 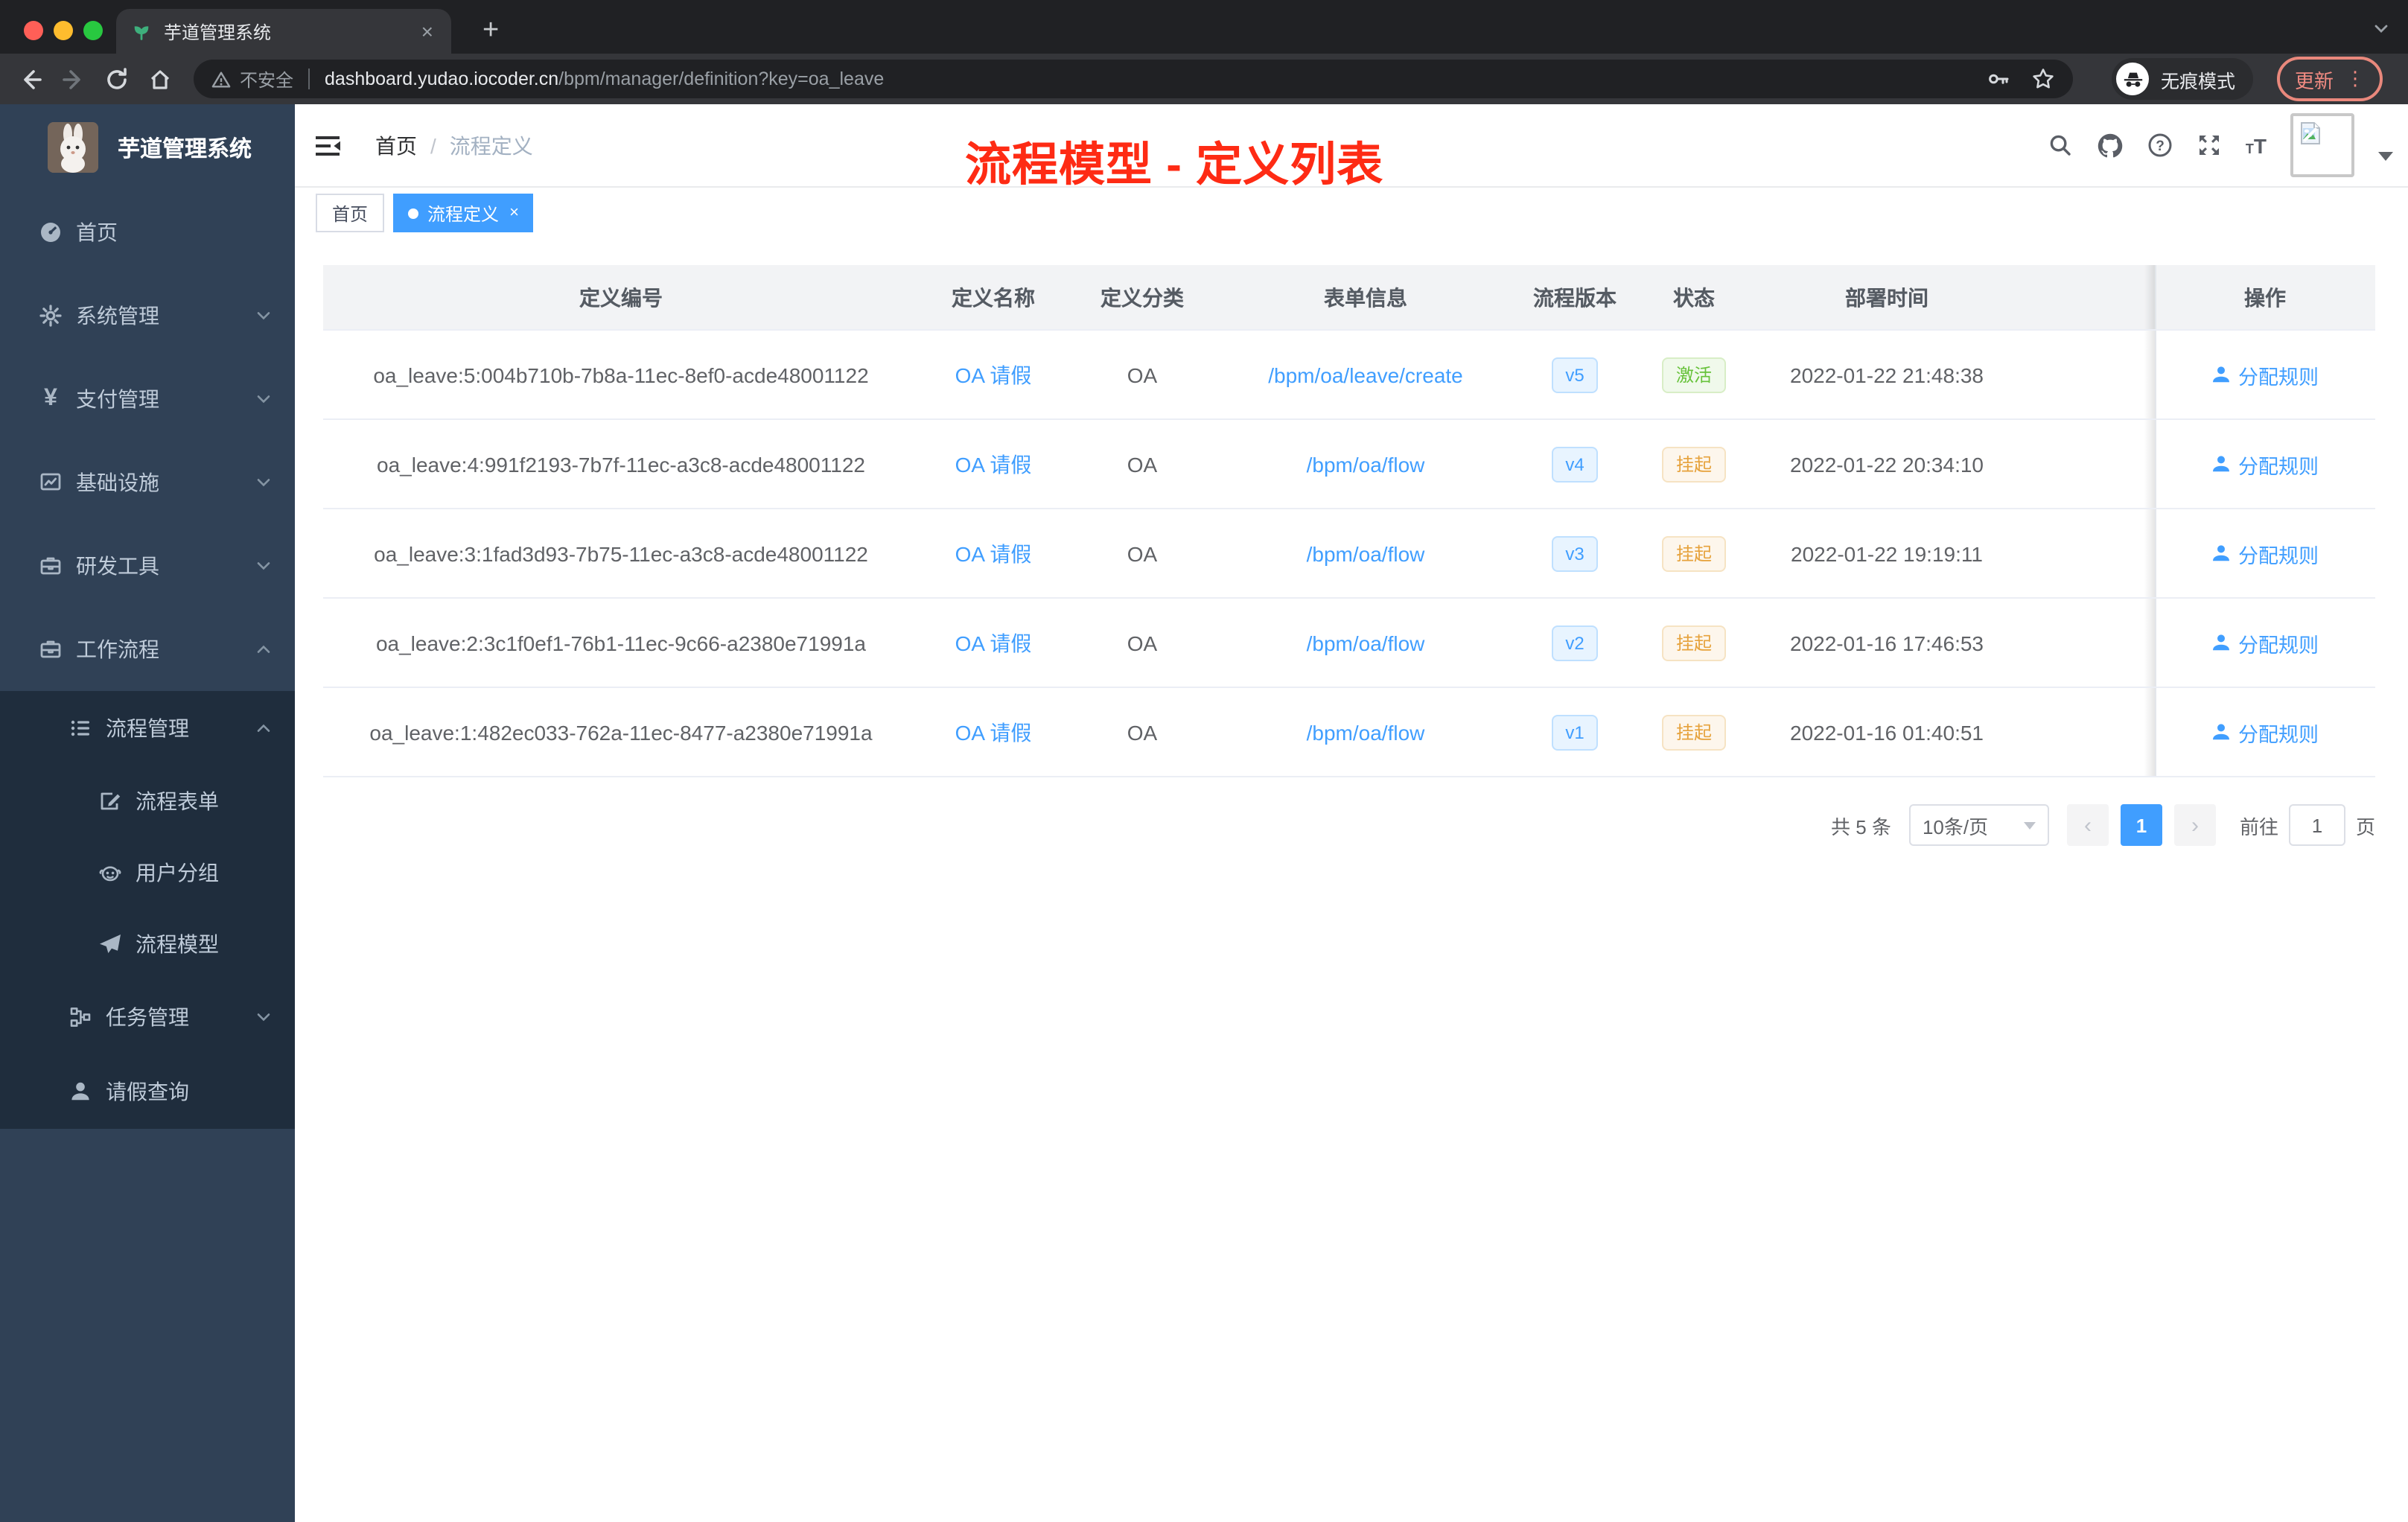 I want to click on font-size-icon: TT, so click(x=2256, y=145).